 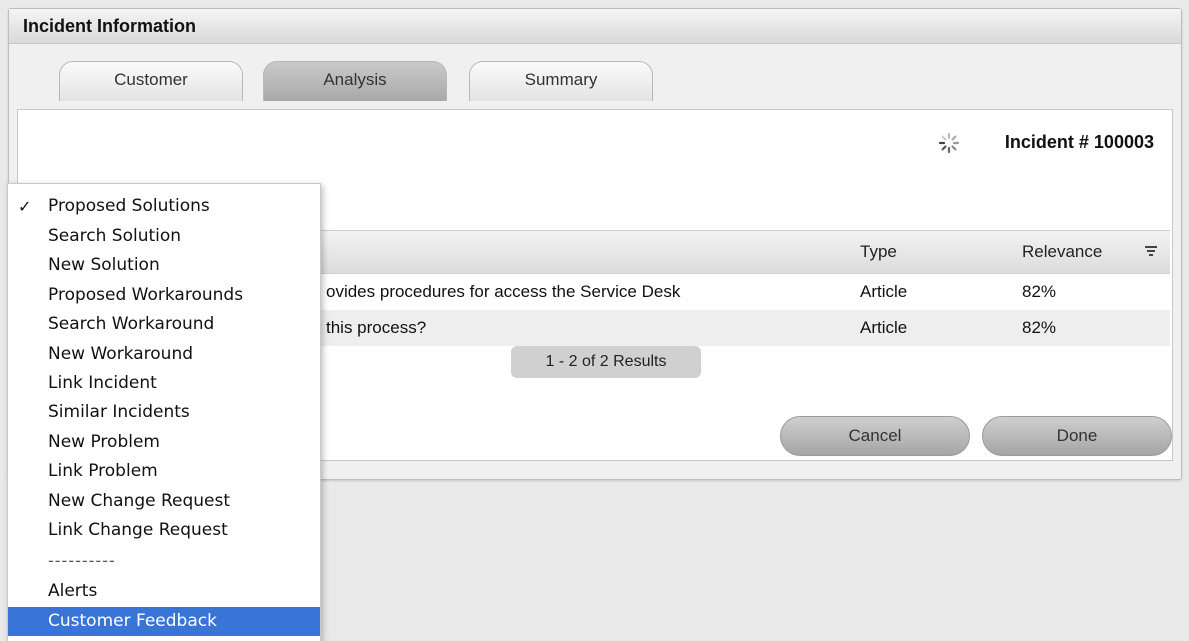 I want to click on column-header-type: Type, so click(x=878, y=252).